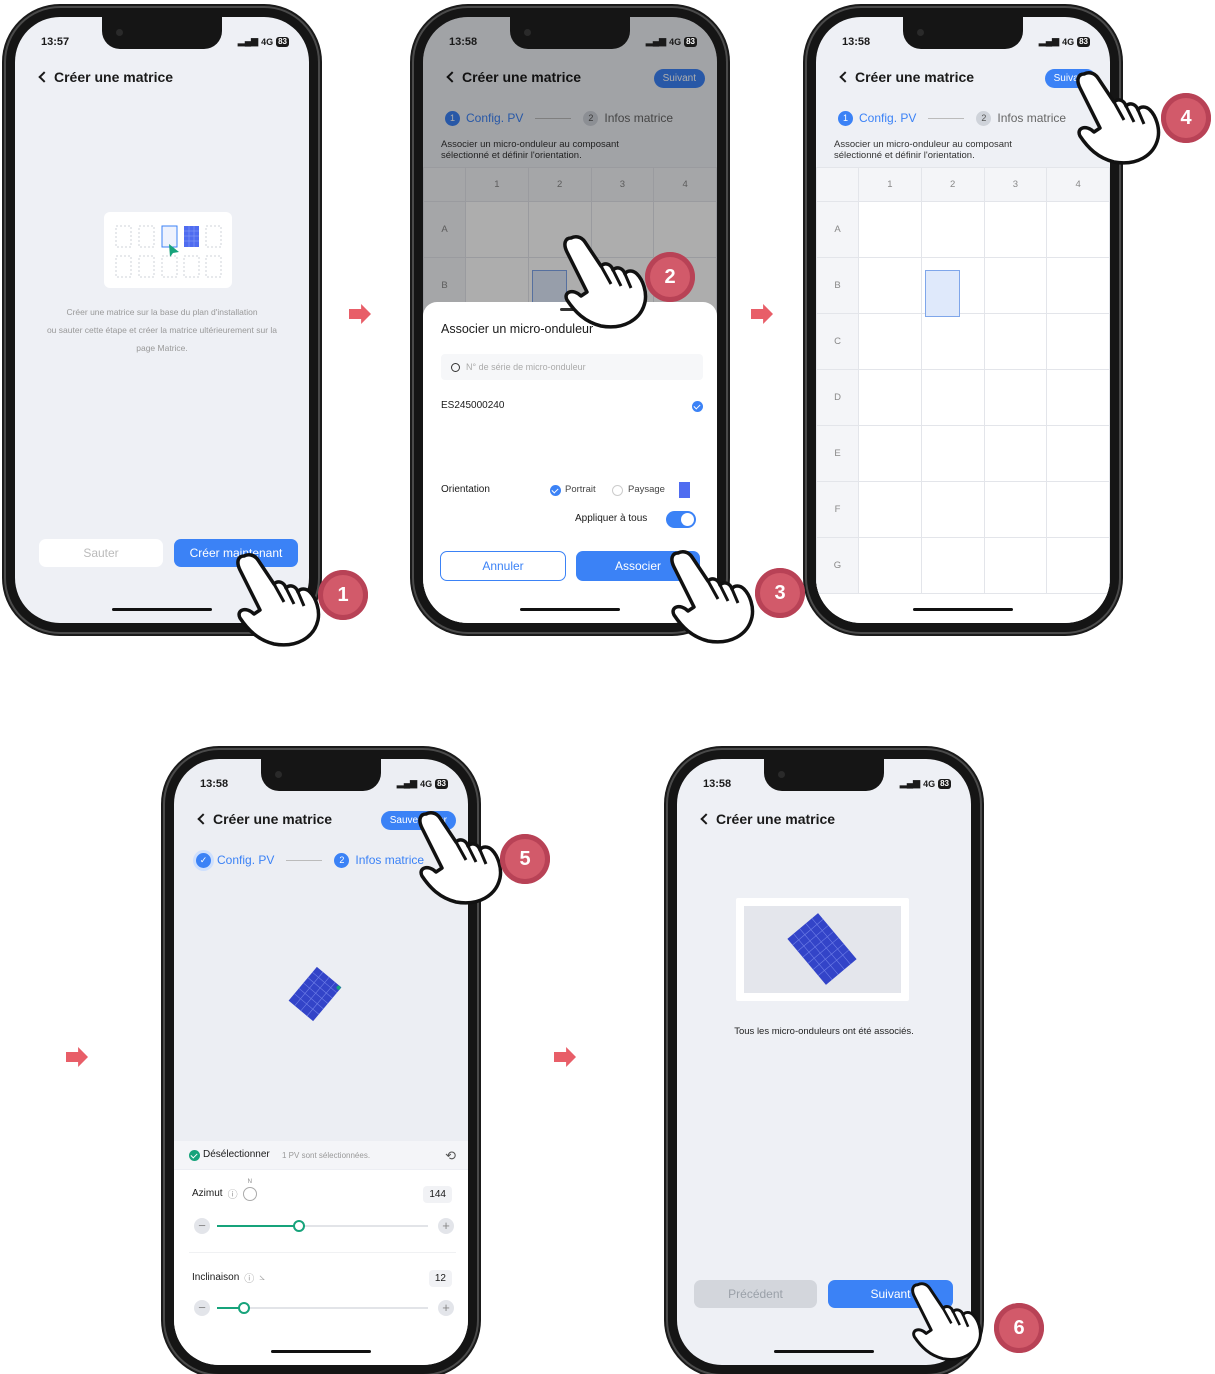  Describe the element at coordinates (244, 1308) in the screenshot. I see `tilt-slider-knob` at that location.